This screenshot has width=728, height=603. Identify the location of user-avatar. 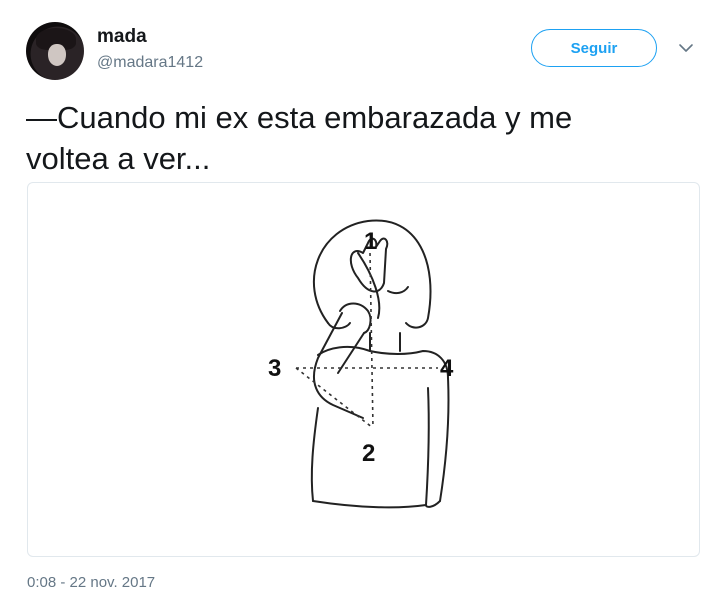
(55, 51).